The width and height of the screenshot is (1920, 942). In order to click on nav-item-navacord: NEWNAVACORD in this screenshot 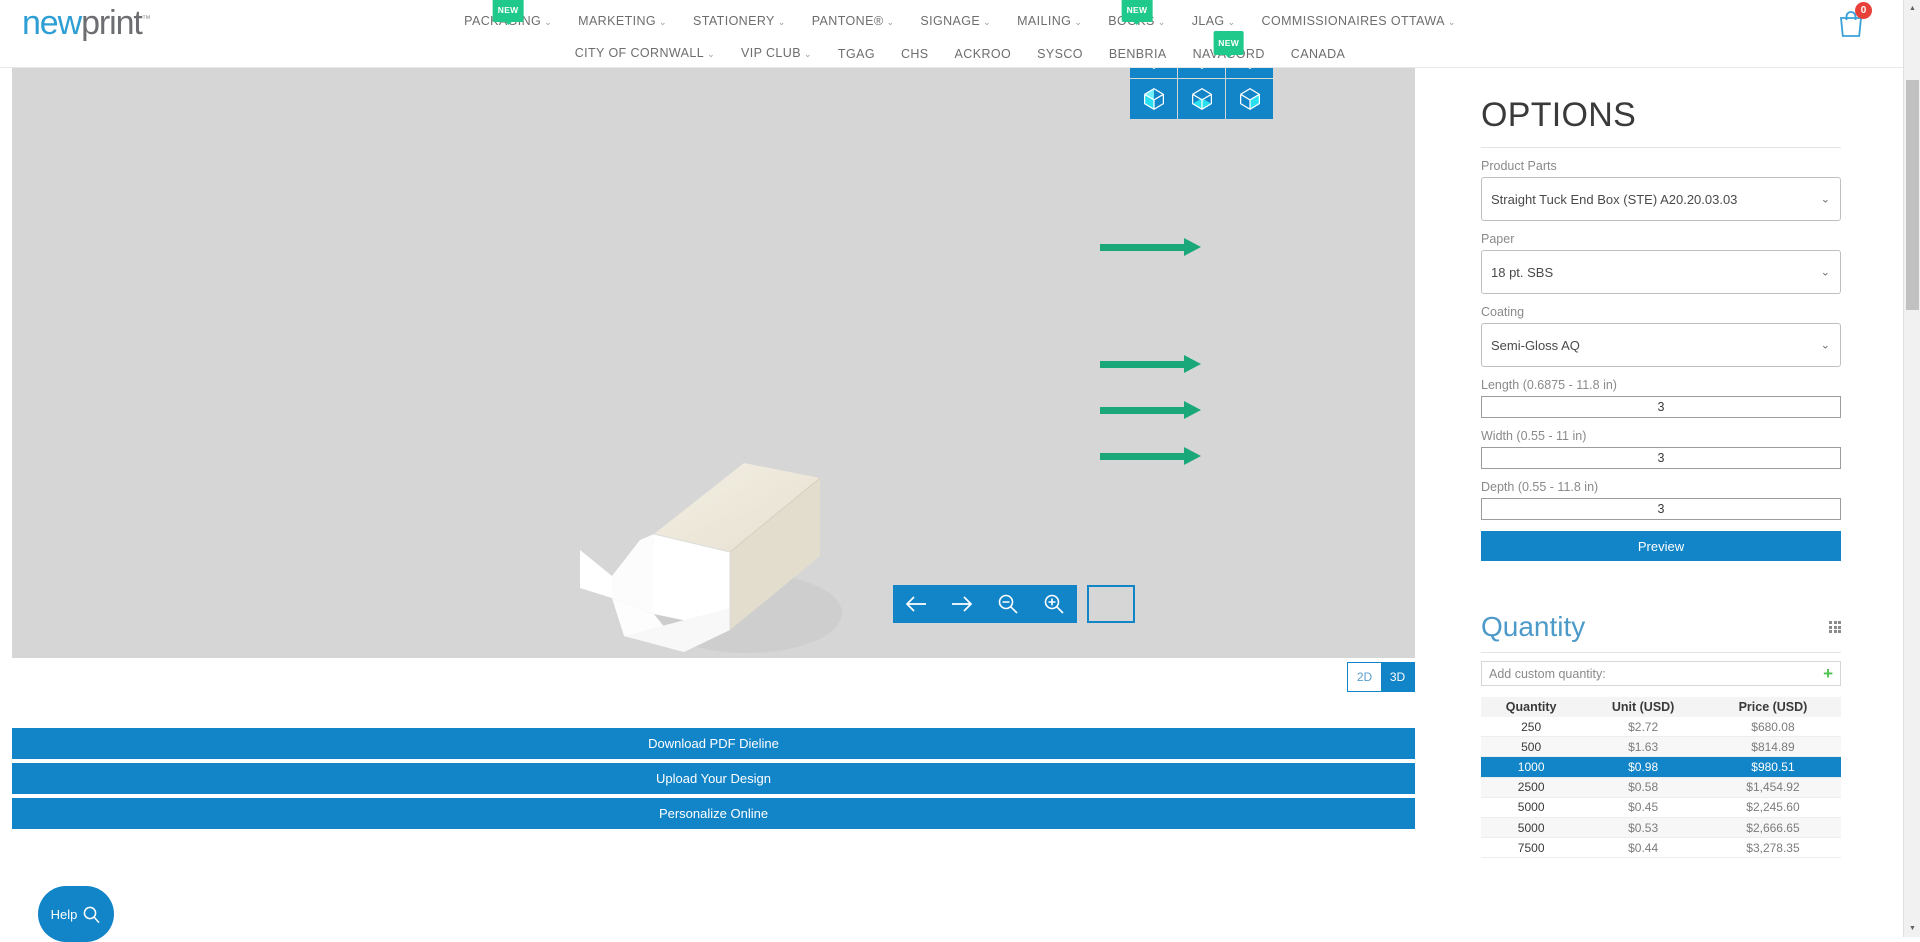, I will do `click(1229, 47)`.